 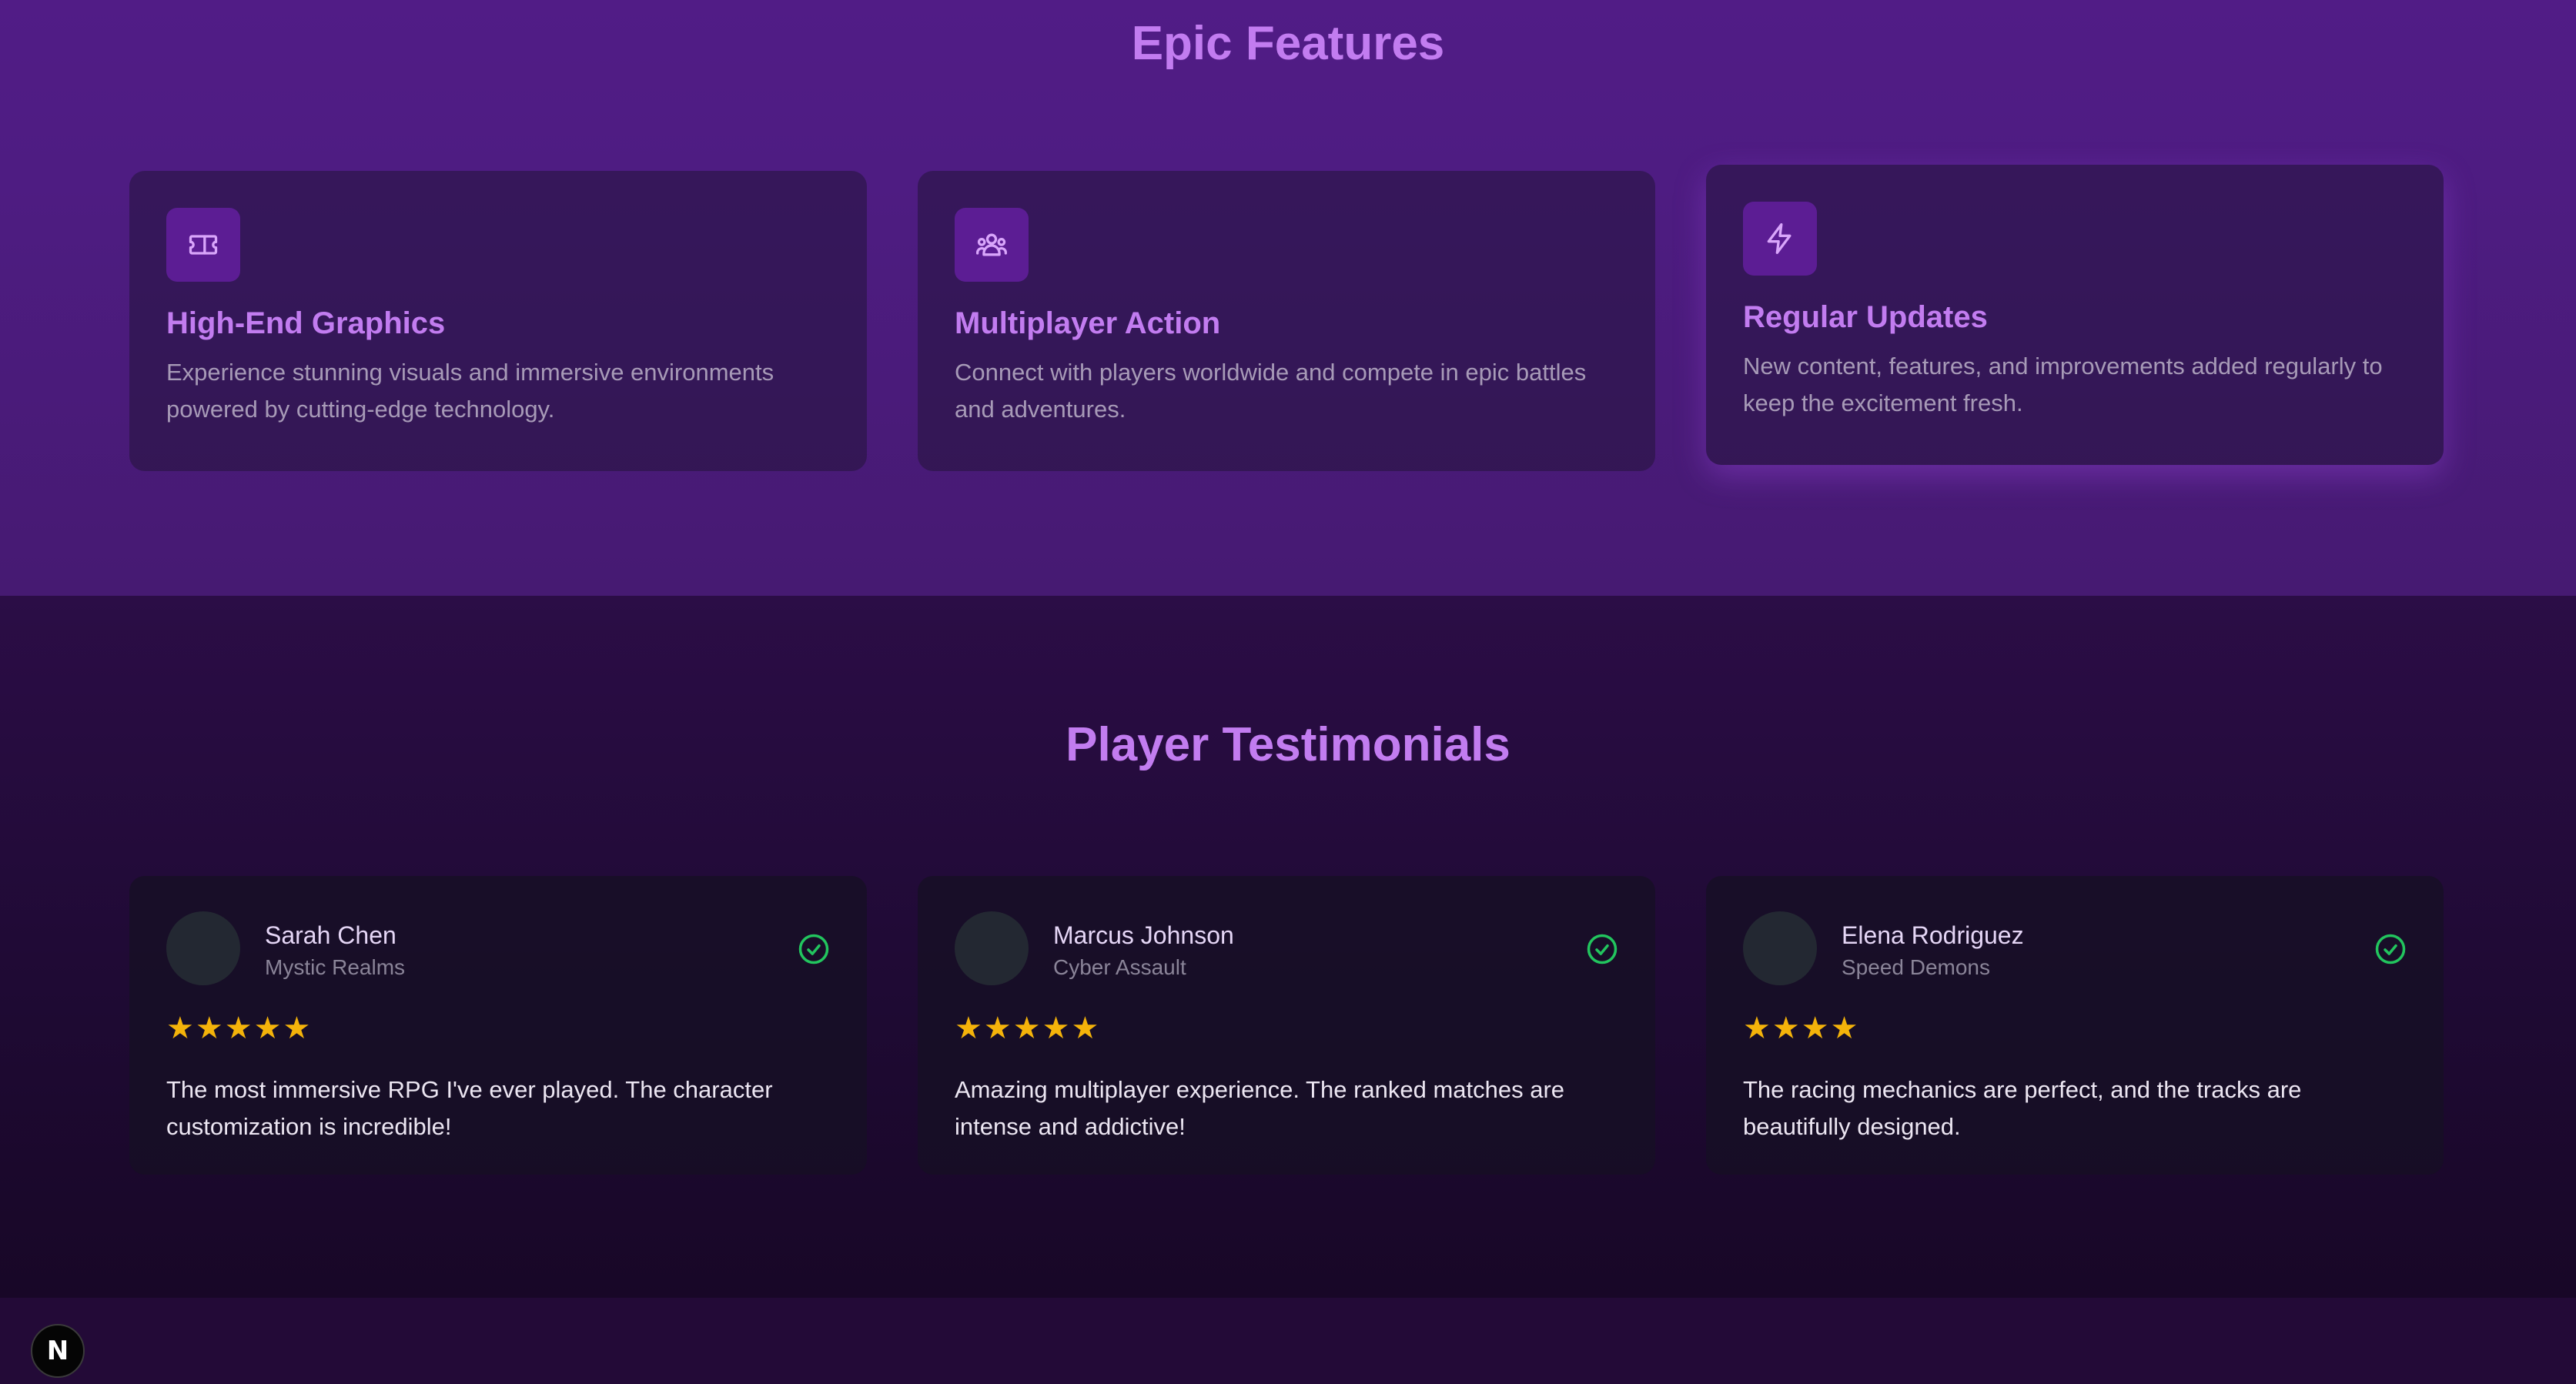 I want to click on feature-title: Multiplayer Action, so click(x=1088, y=323).